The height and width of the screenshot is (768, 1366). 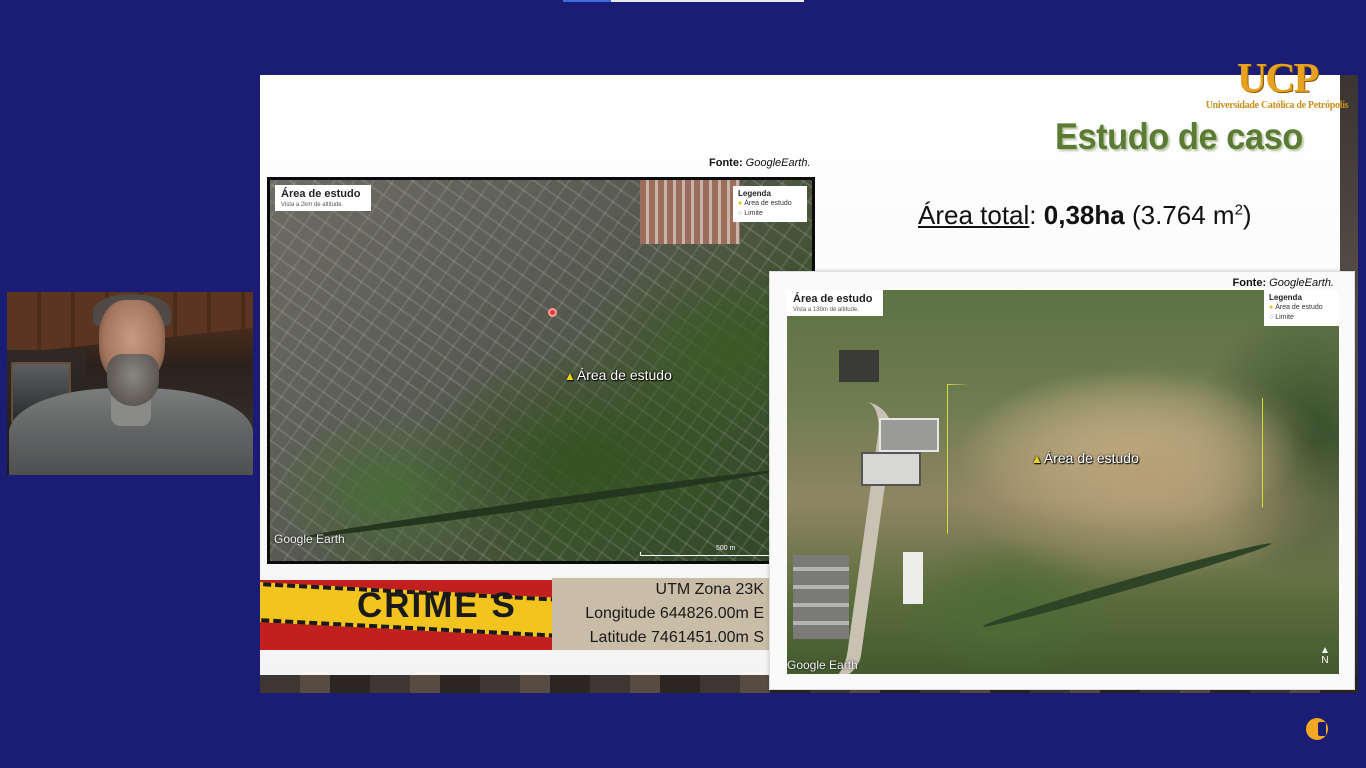 I want to click on north-arrow-letter: N, so click(x=1325, y=660).